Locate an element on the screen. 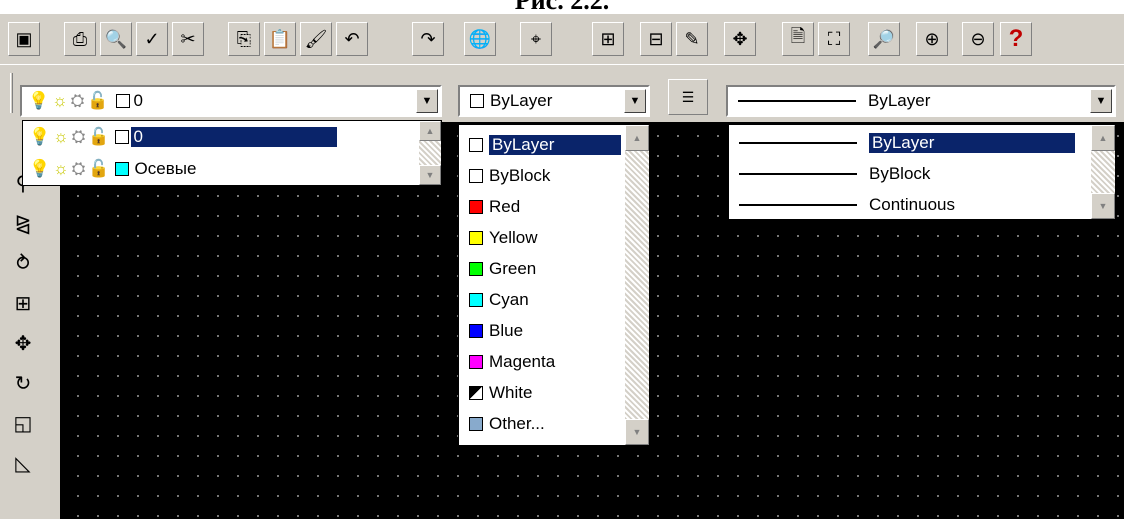  sketch-button: ✎ is located at coordinates (692, 39).